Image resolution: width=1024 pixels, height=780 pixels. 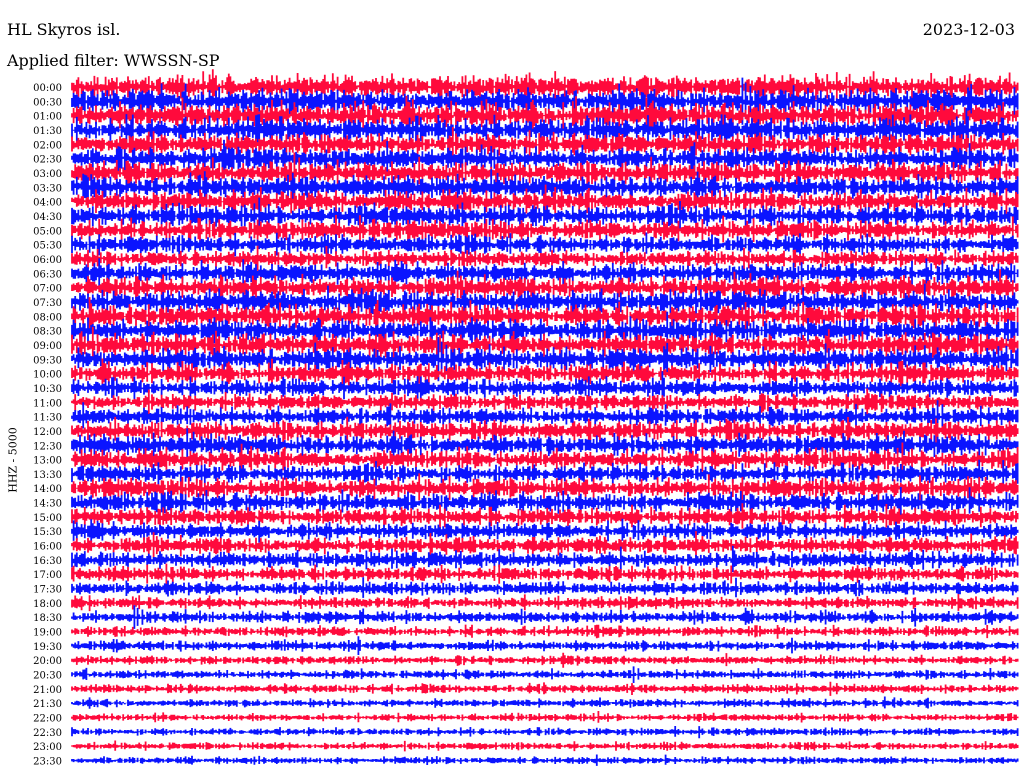 I want to click on trace-row-2030, so click(x=545, y=674).